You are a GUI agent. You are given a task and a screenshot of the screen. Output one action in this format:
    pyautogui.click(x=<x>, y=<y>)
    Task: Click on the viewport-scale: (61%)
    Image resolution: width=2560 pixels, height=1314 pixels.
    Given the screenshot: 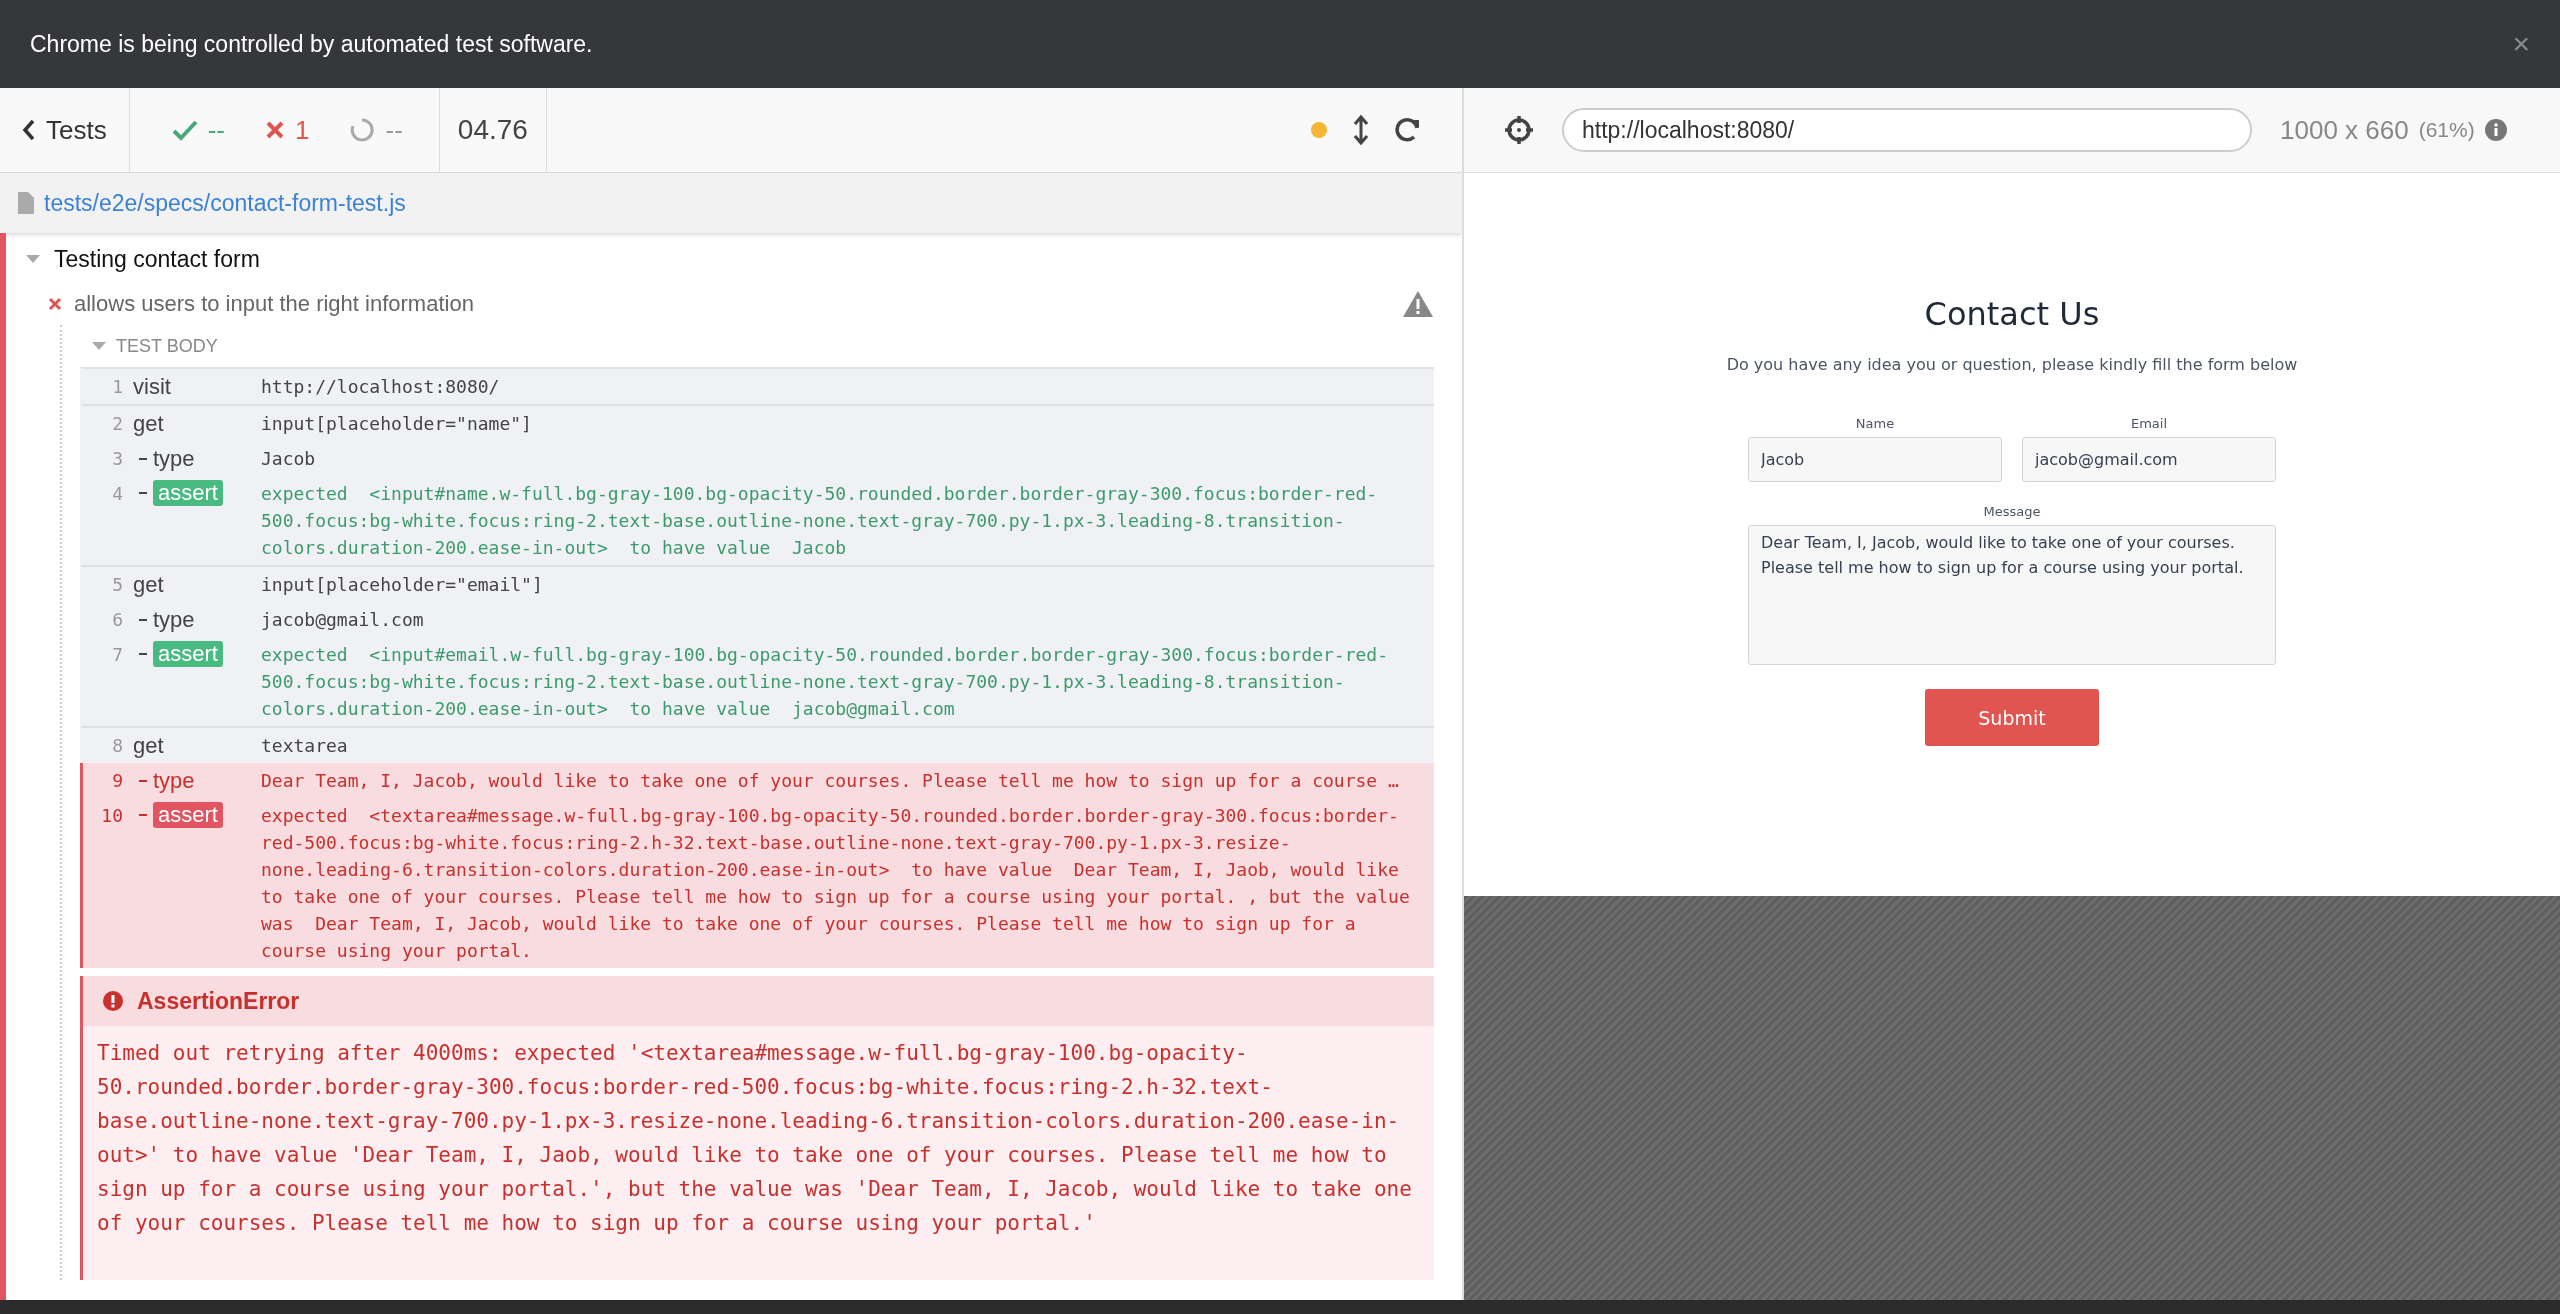 What is the action you would take?
    pyautogui.click(x=2446, y=130)
    